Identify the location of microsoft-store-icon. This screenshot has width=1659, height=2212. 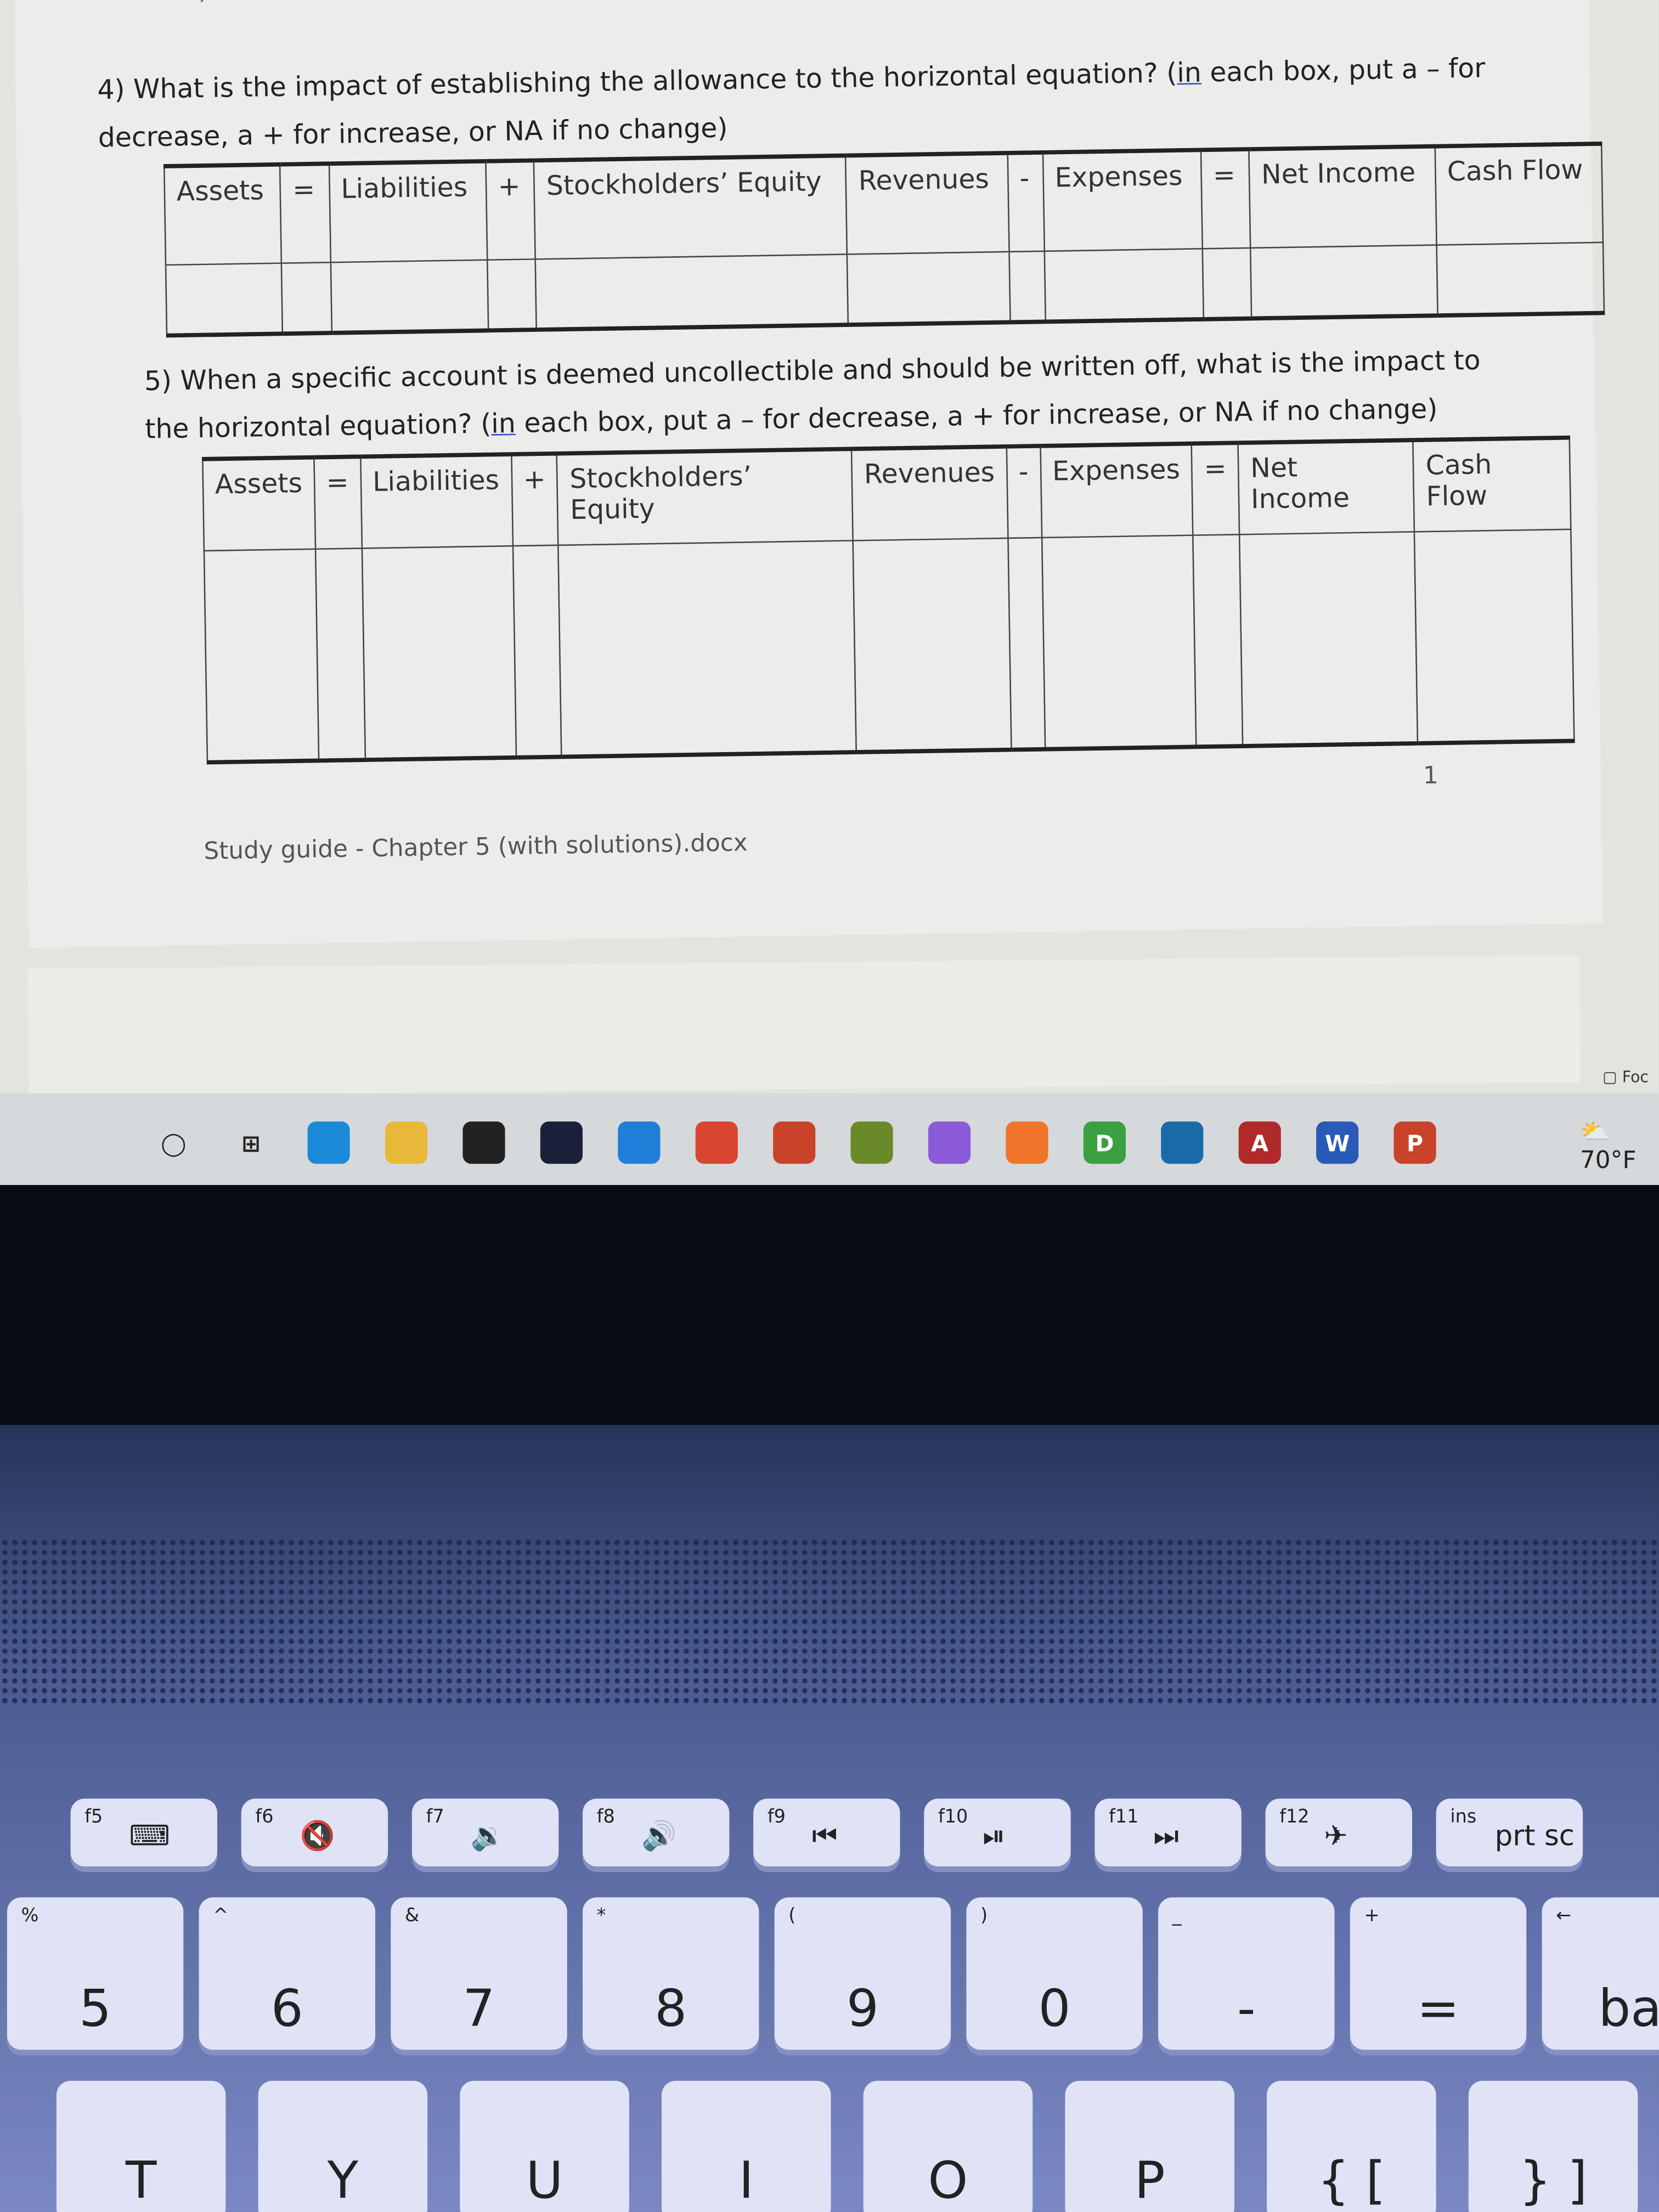
(484, 1142).